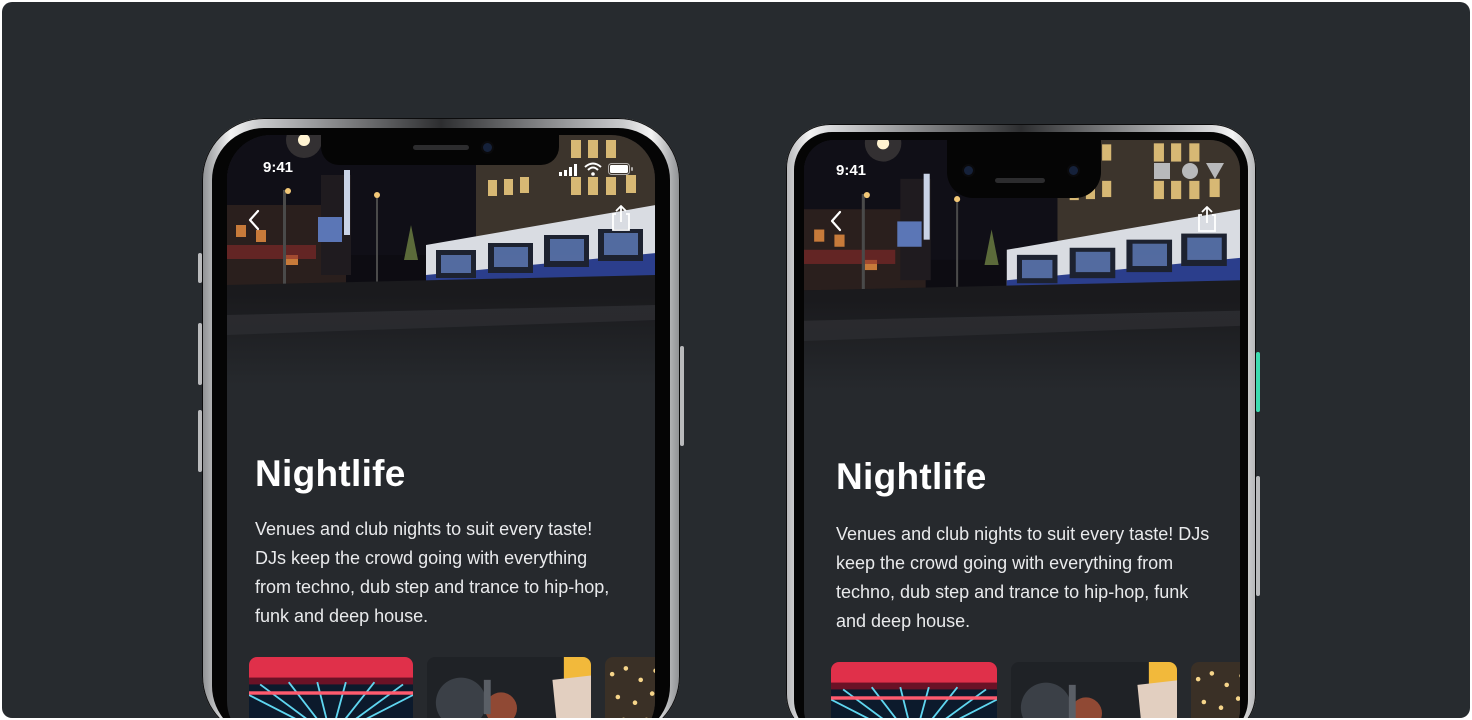 The height and width of the screenshot is (720, 1472). Describe the element at coordinates (620, 169) in the screenshot. I see `battery-icon` at that location.